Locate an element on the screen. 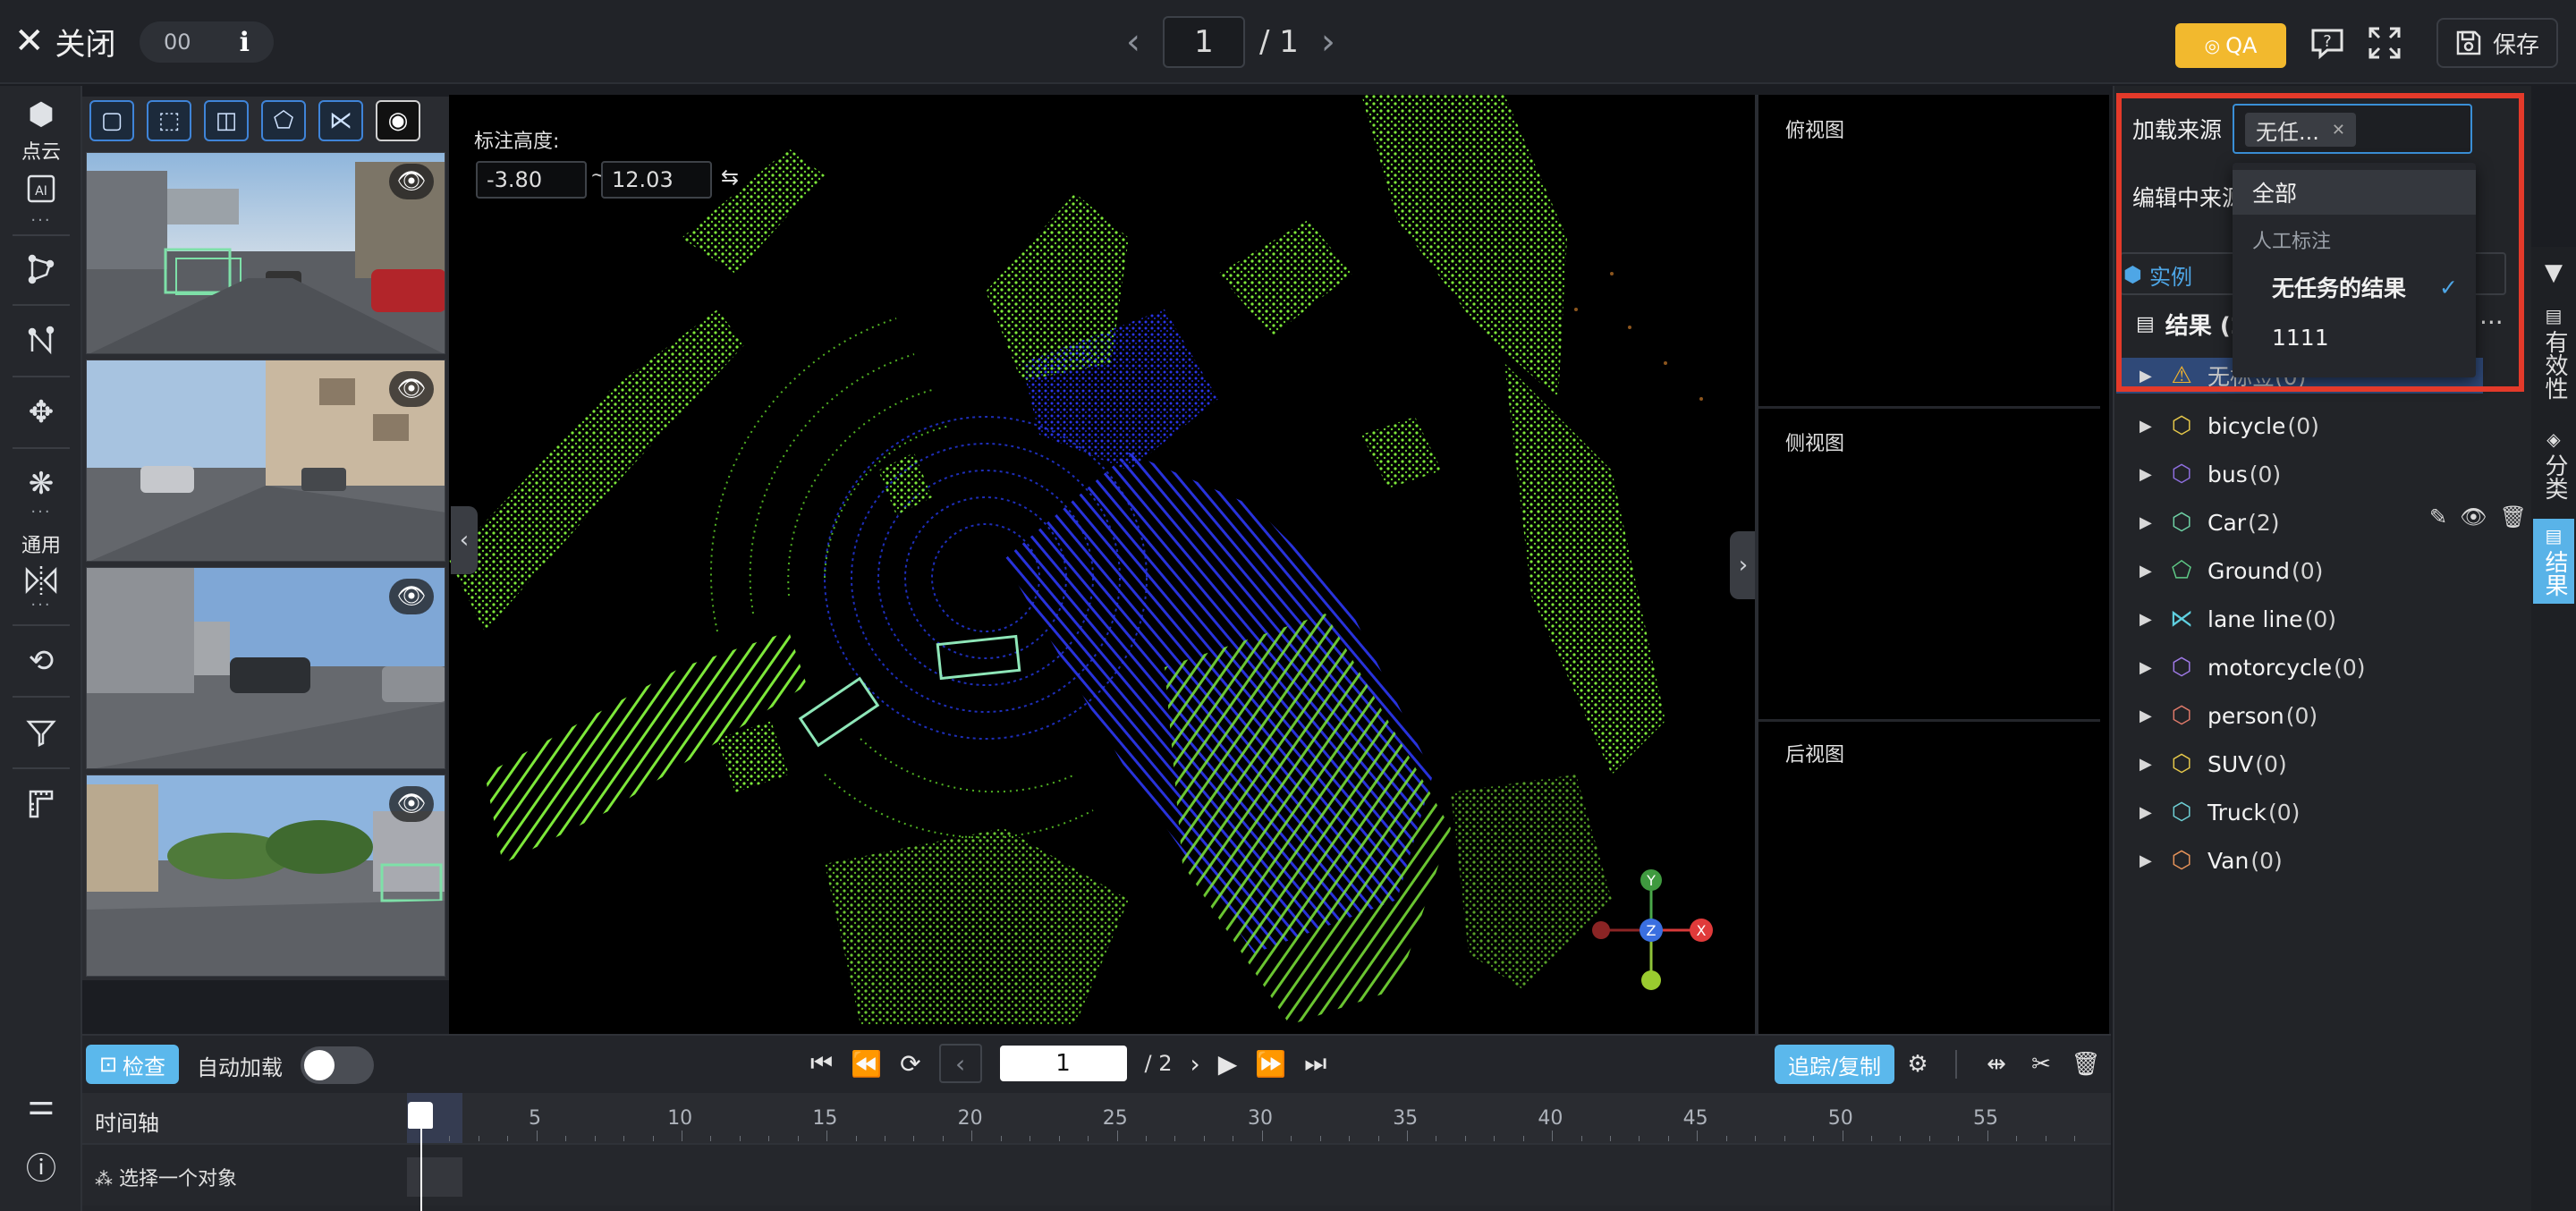 The image size is (2576, 1211). playback-controls: ⏮ ⏪ ⟳ ‹ 1 / 2 › ▶ ⏩ ⏭ is located at coordinates (1068, 1063).